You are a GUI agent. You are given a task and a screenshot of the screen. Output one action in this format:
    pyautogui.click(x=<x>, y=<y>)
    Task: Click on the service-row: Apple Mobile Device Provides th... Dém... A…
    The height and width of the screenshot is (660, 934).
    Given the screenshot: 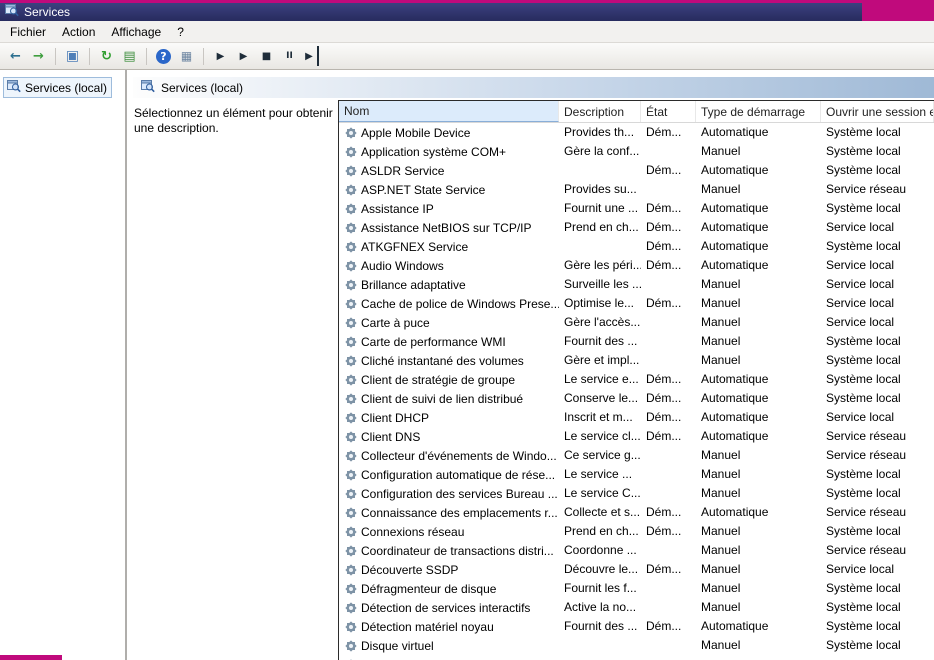 What is the action you would take?
    pyautogui.click(x=636, y=132)
    